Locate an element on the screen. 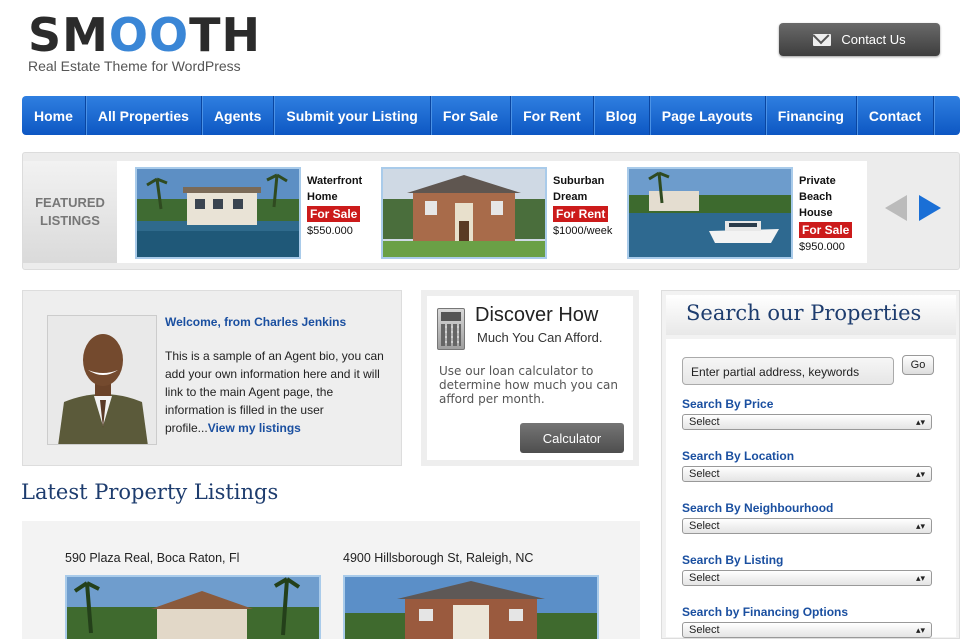  featured-title: Private Beach House is located at coordinates (835, 197).